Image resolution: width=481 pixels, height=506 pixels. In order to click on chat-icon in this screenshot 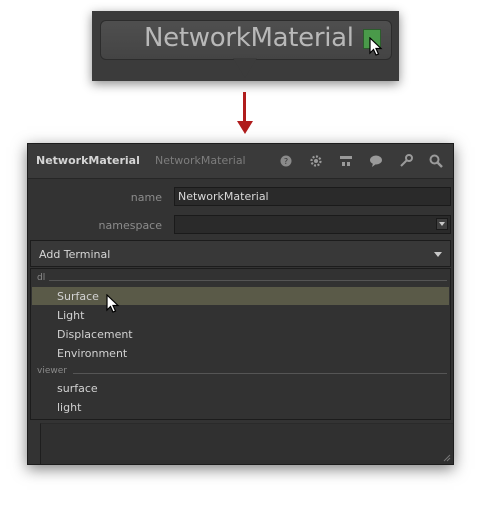, I will do `click(376, 161)`.